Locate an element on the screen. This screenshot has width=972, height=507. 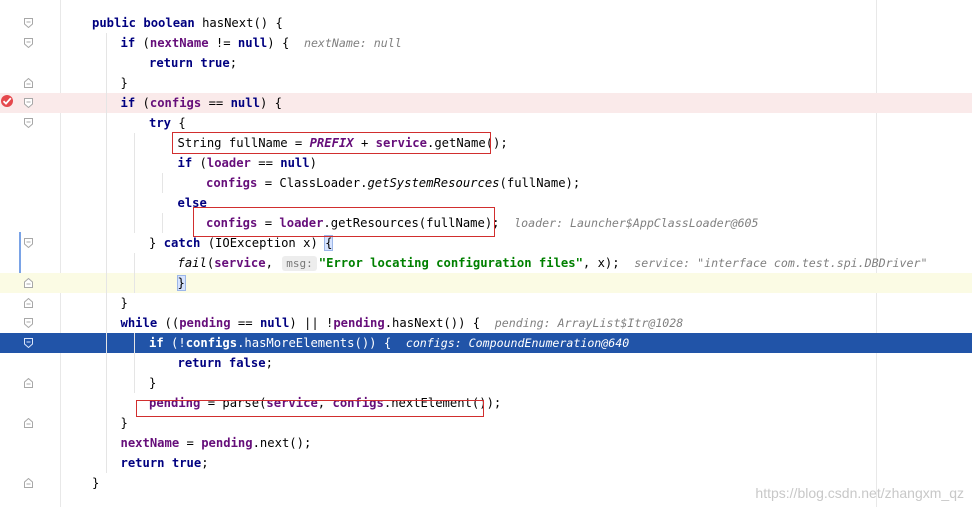
code-token: .next(); is located at coordinates (282, 443).